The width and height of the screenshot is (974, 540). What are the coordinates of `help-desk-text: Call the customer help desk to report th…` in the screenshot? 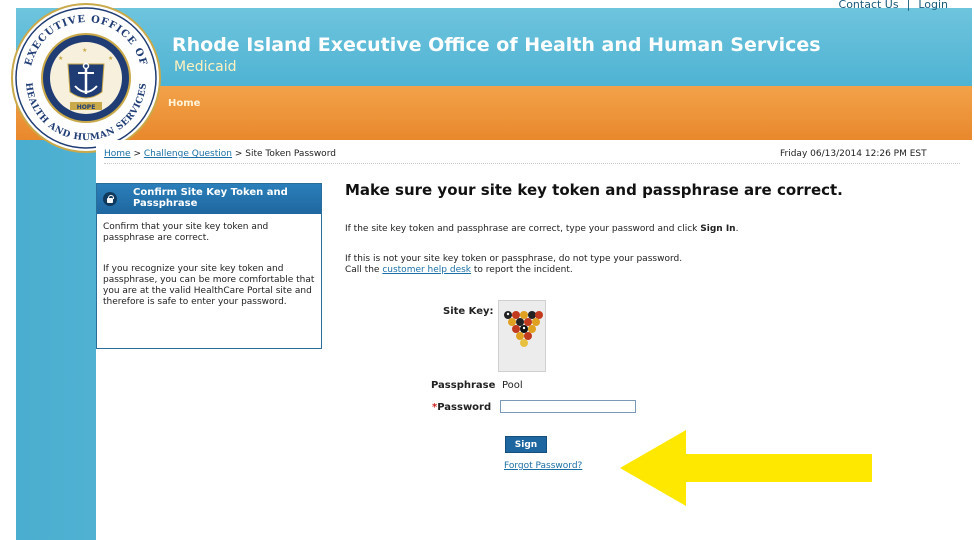 It's located at (459, 270).